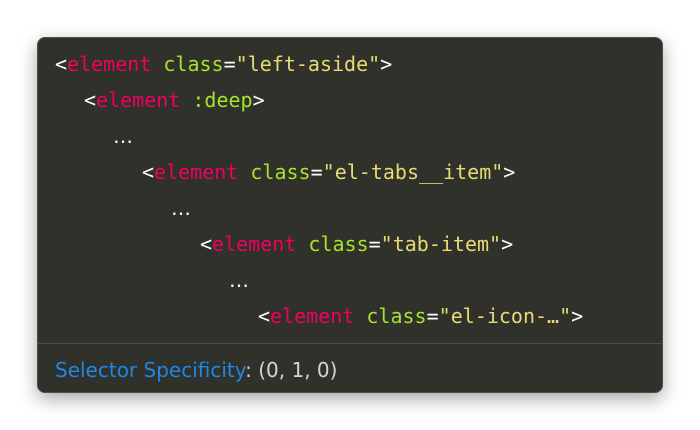 The image size is (700, 430). Describe the element at coordinates (308, 64) in the screenshot. I see `attribute-value: "left-aside"` at that location.